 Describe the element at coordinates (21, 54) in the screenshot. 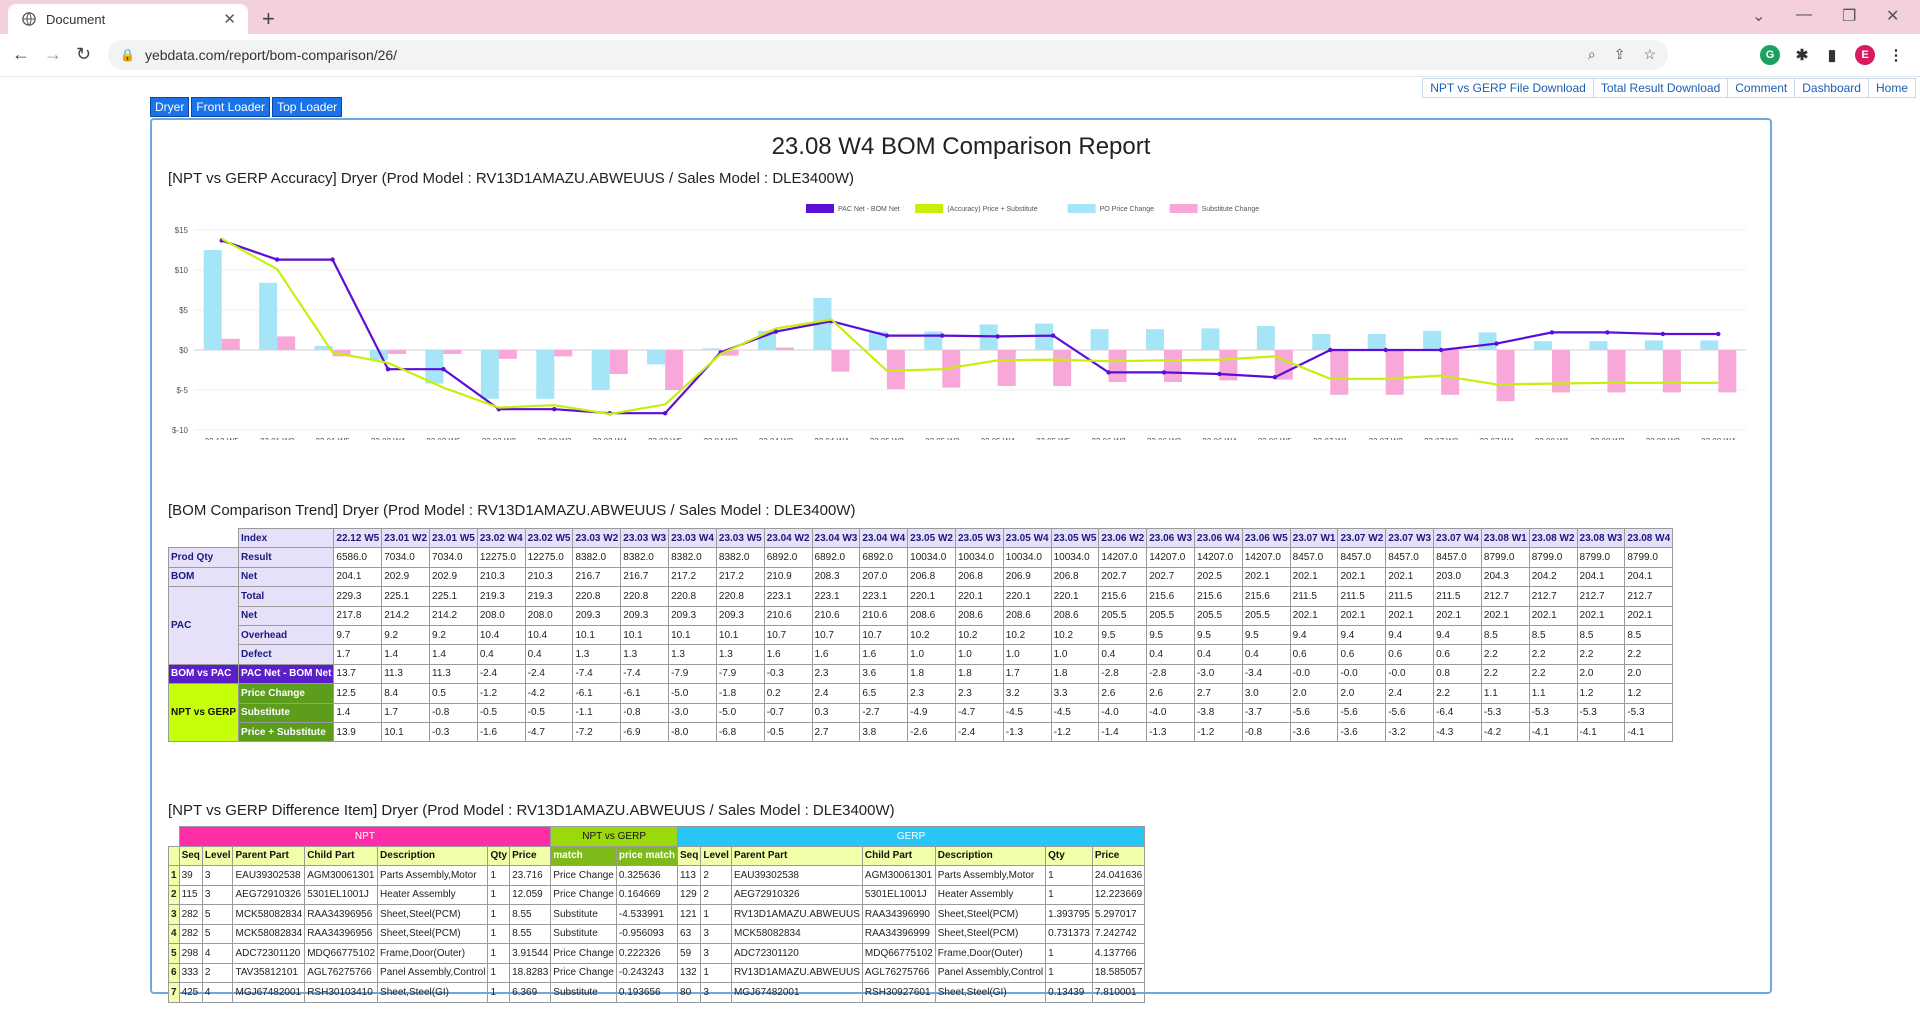

I see `back-icon: ←` at that location.